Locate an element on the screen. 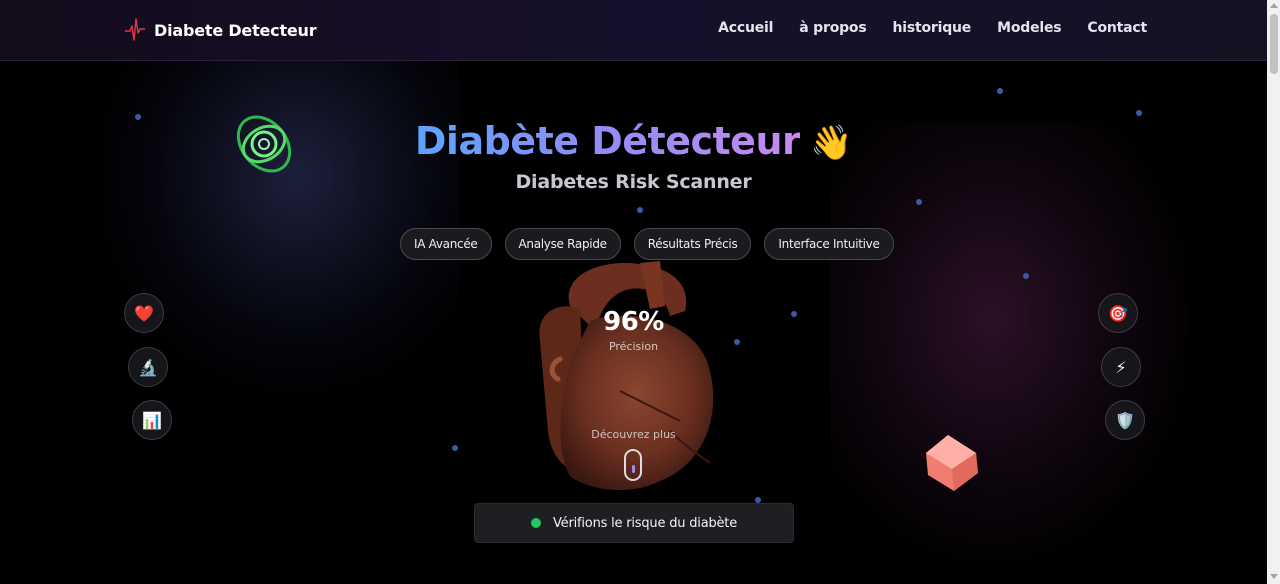  feature-chip: Interface Intuitive is located at coordinates (829, 244).